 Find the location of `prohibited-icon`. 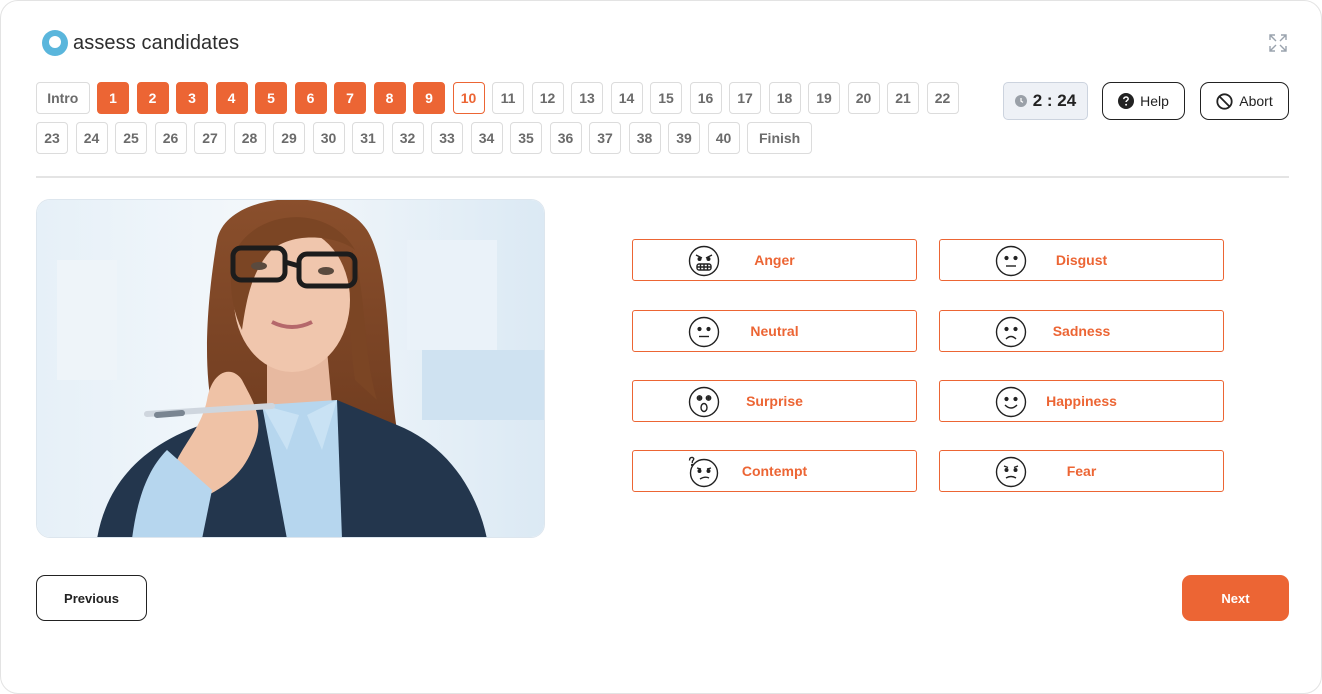

prohibited-icon is located at coordinates (1224, 101).